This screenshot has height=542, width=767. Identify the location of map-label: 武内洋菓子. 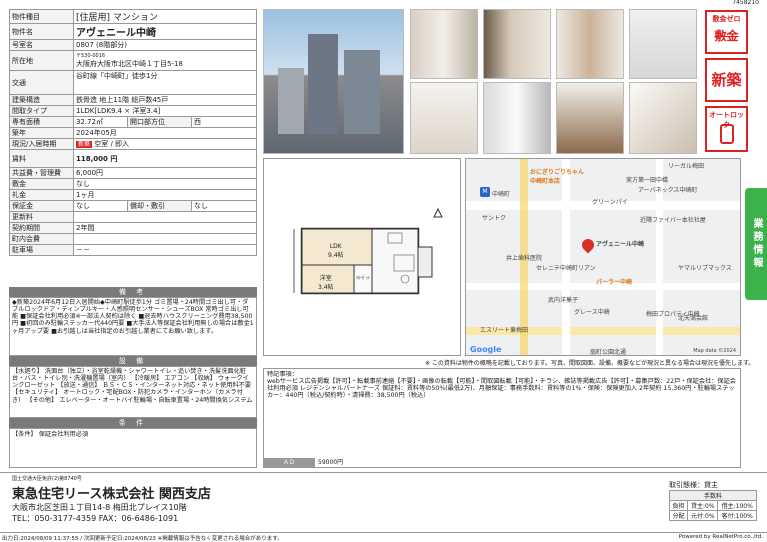
(563, 300).